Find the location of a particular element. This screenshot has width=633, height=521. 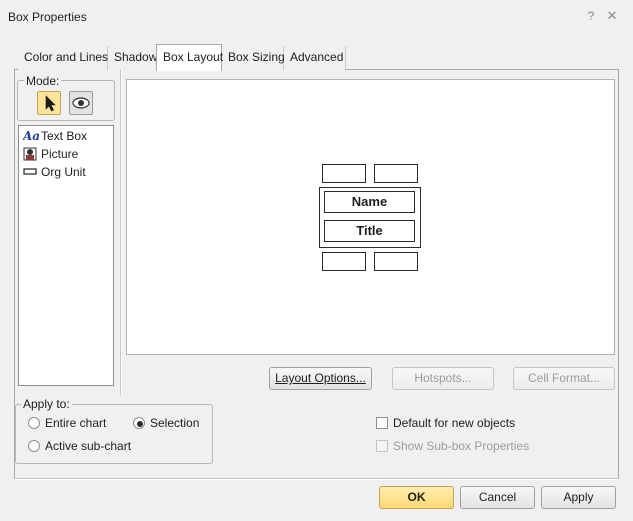

entire-chart-radio is located at coordinates (34, 423).